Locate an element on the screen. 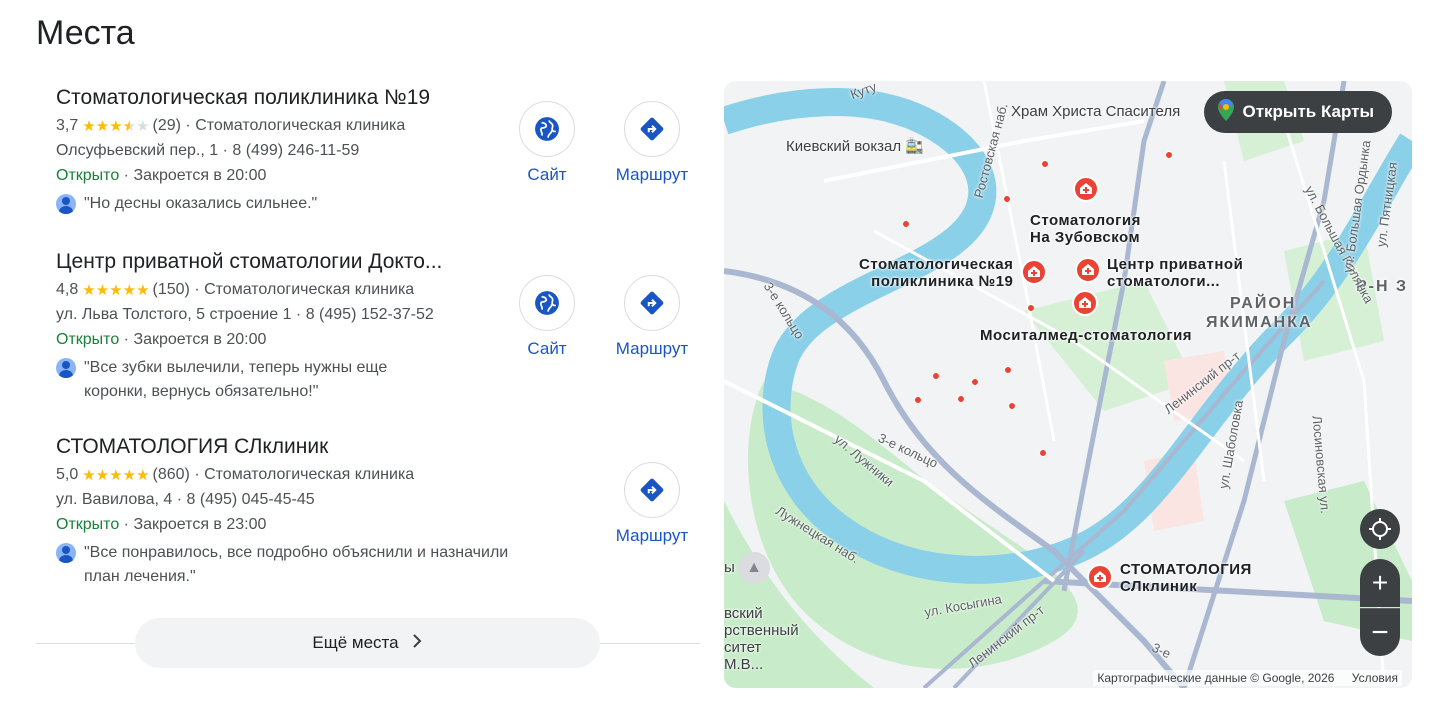 This screenshot has width=1443, height=709. zoom-in-button: + is located at coordinates (1380, 583).